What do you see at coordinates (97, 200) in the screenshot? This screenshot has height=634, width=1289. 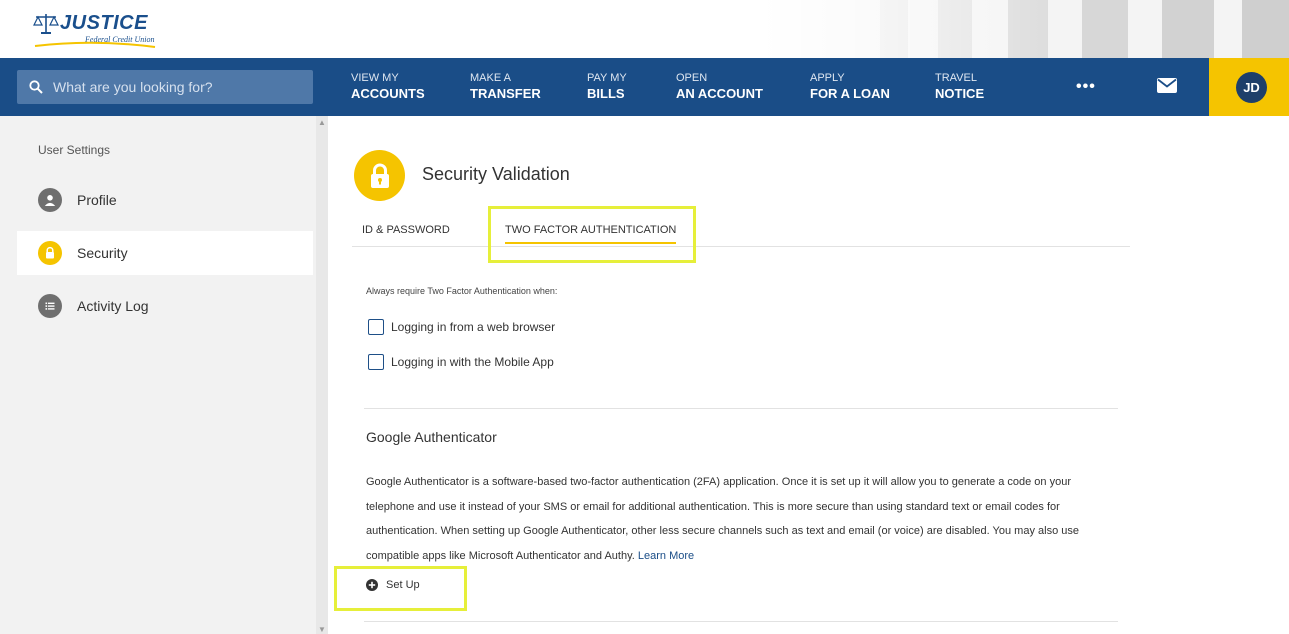 I see `sidebar-item-label: Profile` at bounding box center [97, 200].